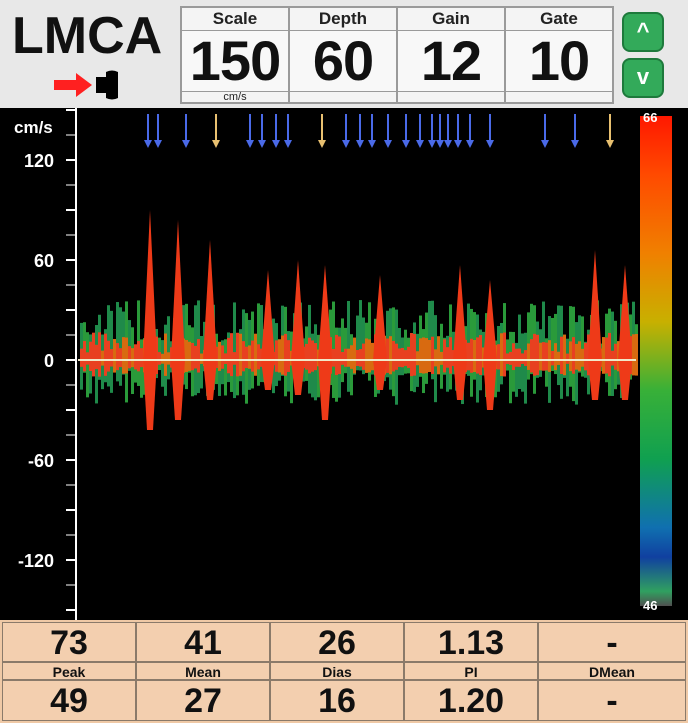  What do you see at coordinates (69, 642) in the screenshot?
I see `peak-value: 73` at bounding box center [69, 642].